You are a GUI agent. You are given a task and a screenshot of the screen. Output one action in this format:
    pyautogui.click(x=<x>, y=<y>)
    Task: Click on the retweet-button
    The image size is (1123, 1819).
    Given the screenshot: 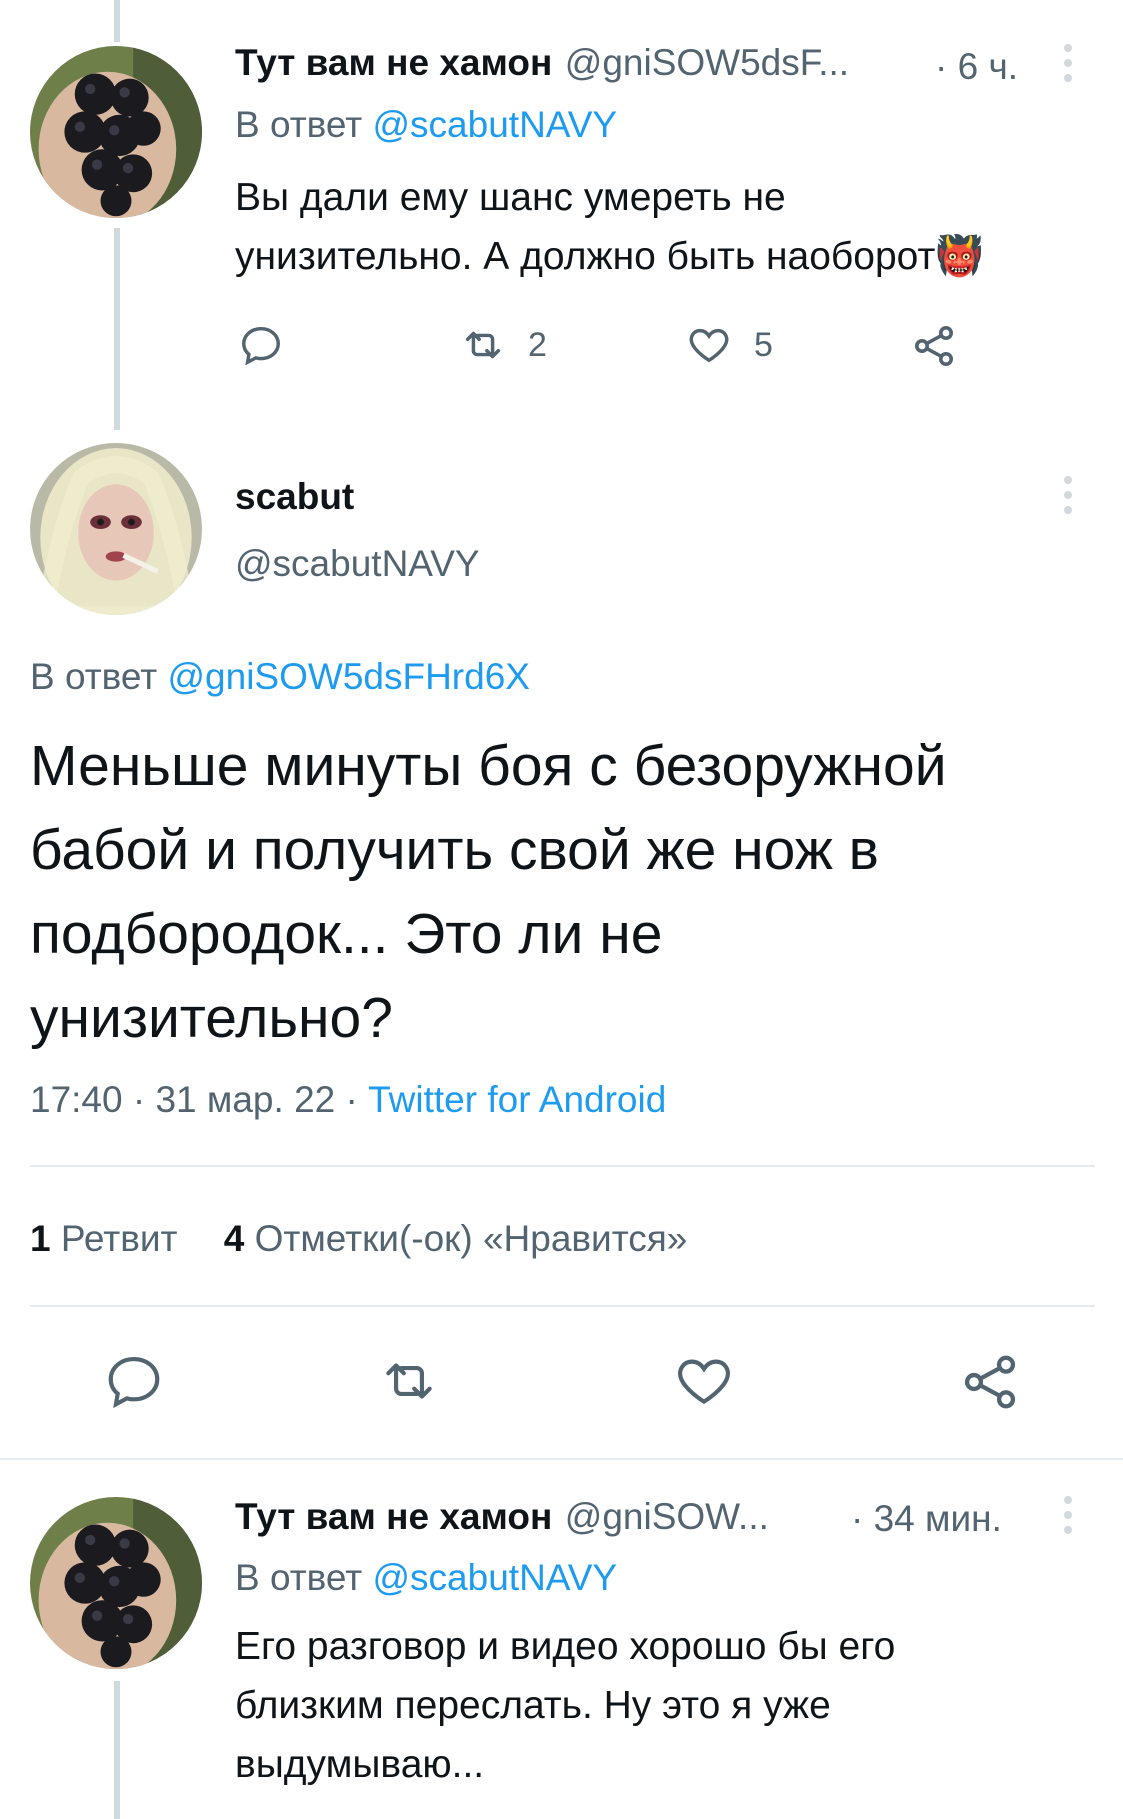 What is the action you would take?
    pyautogui.click(x=409, y=1381)
    